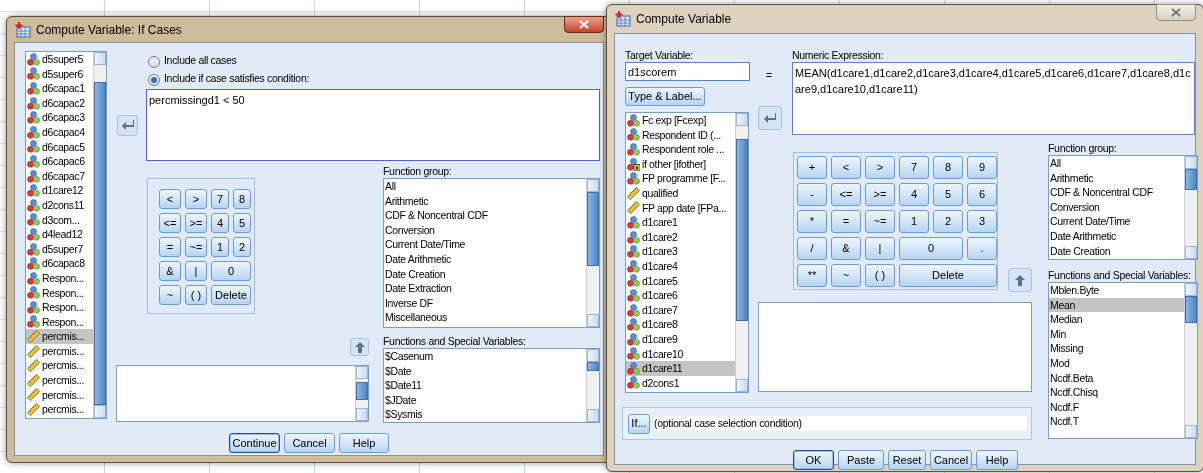  What do you see at coordinates (373, 125) in the screenshot?
I see `condition-field: percmissingd1 < 50` at bounding box center [373, 125].